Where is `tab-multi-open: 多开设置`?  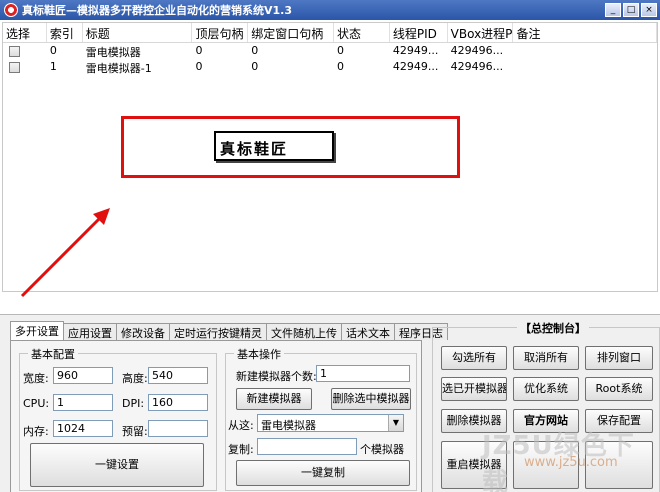
tab-multi-open: 多开设置 is located at coordinates (37, 330).